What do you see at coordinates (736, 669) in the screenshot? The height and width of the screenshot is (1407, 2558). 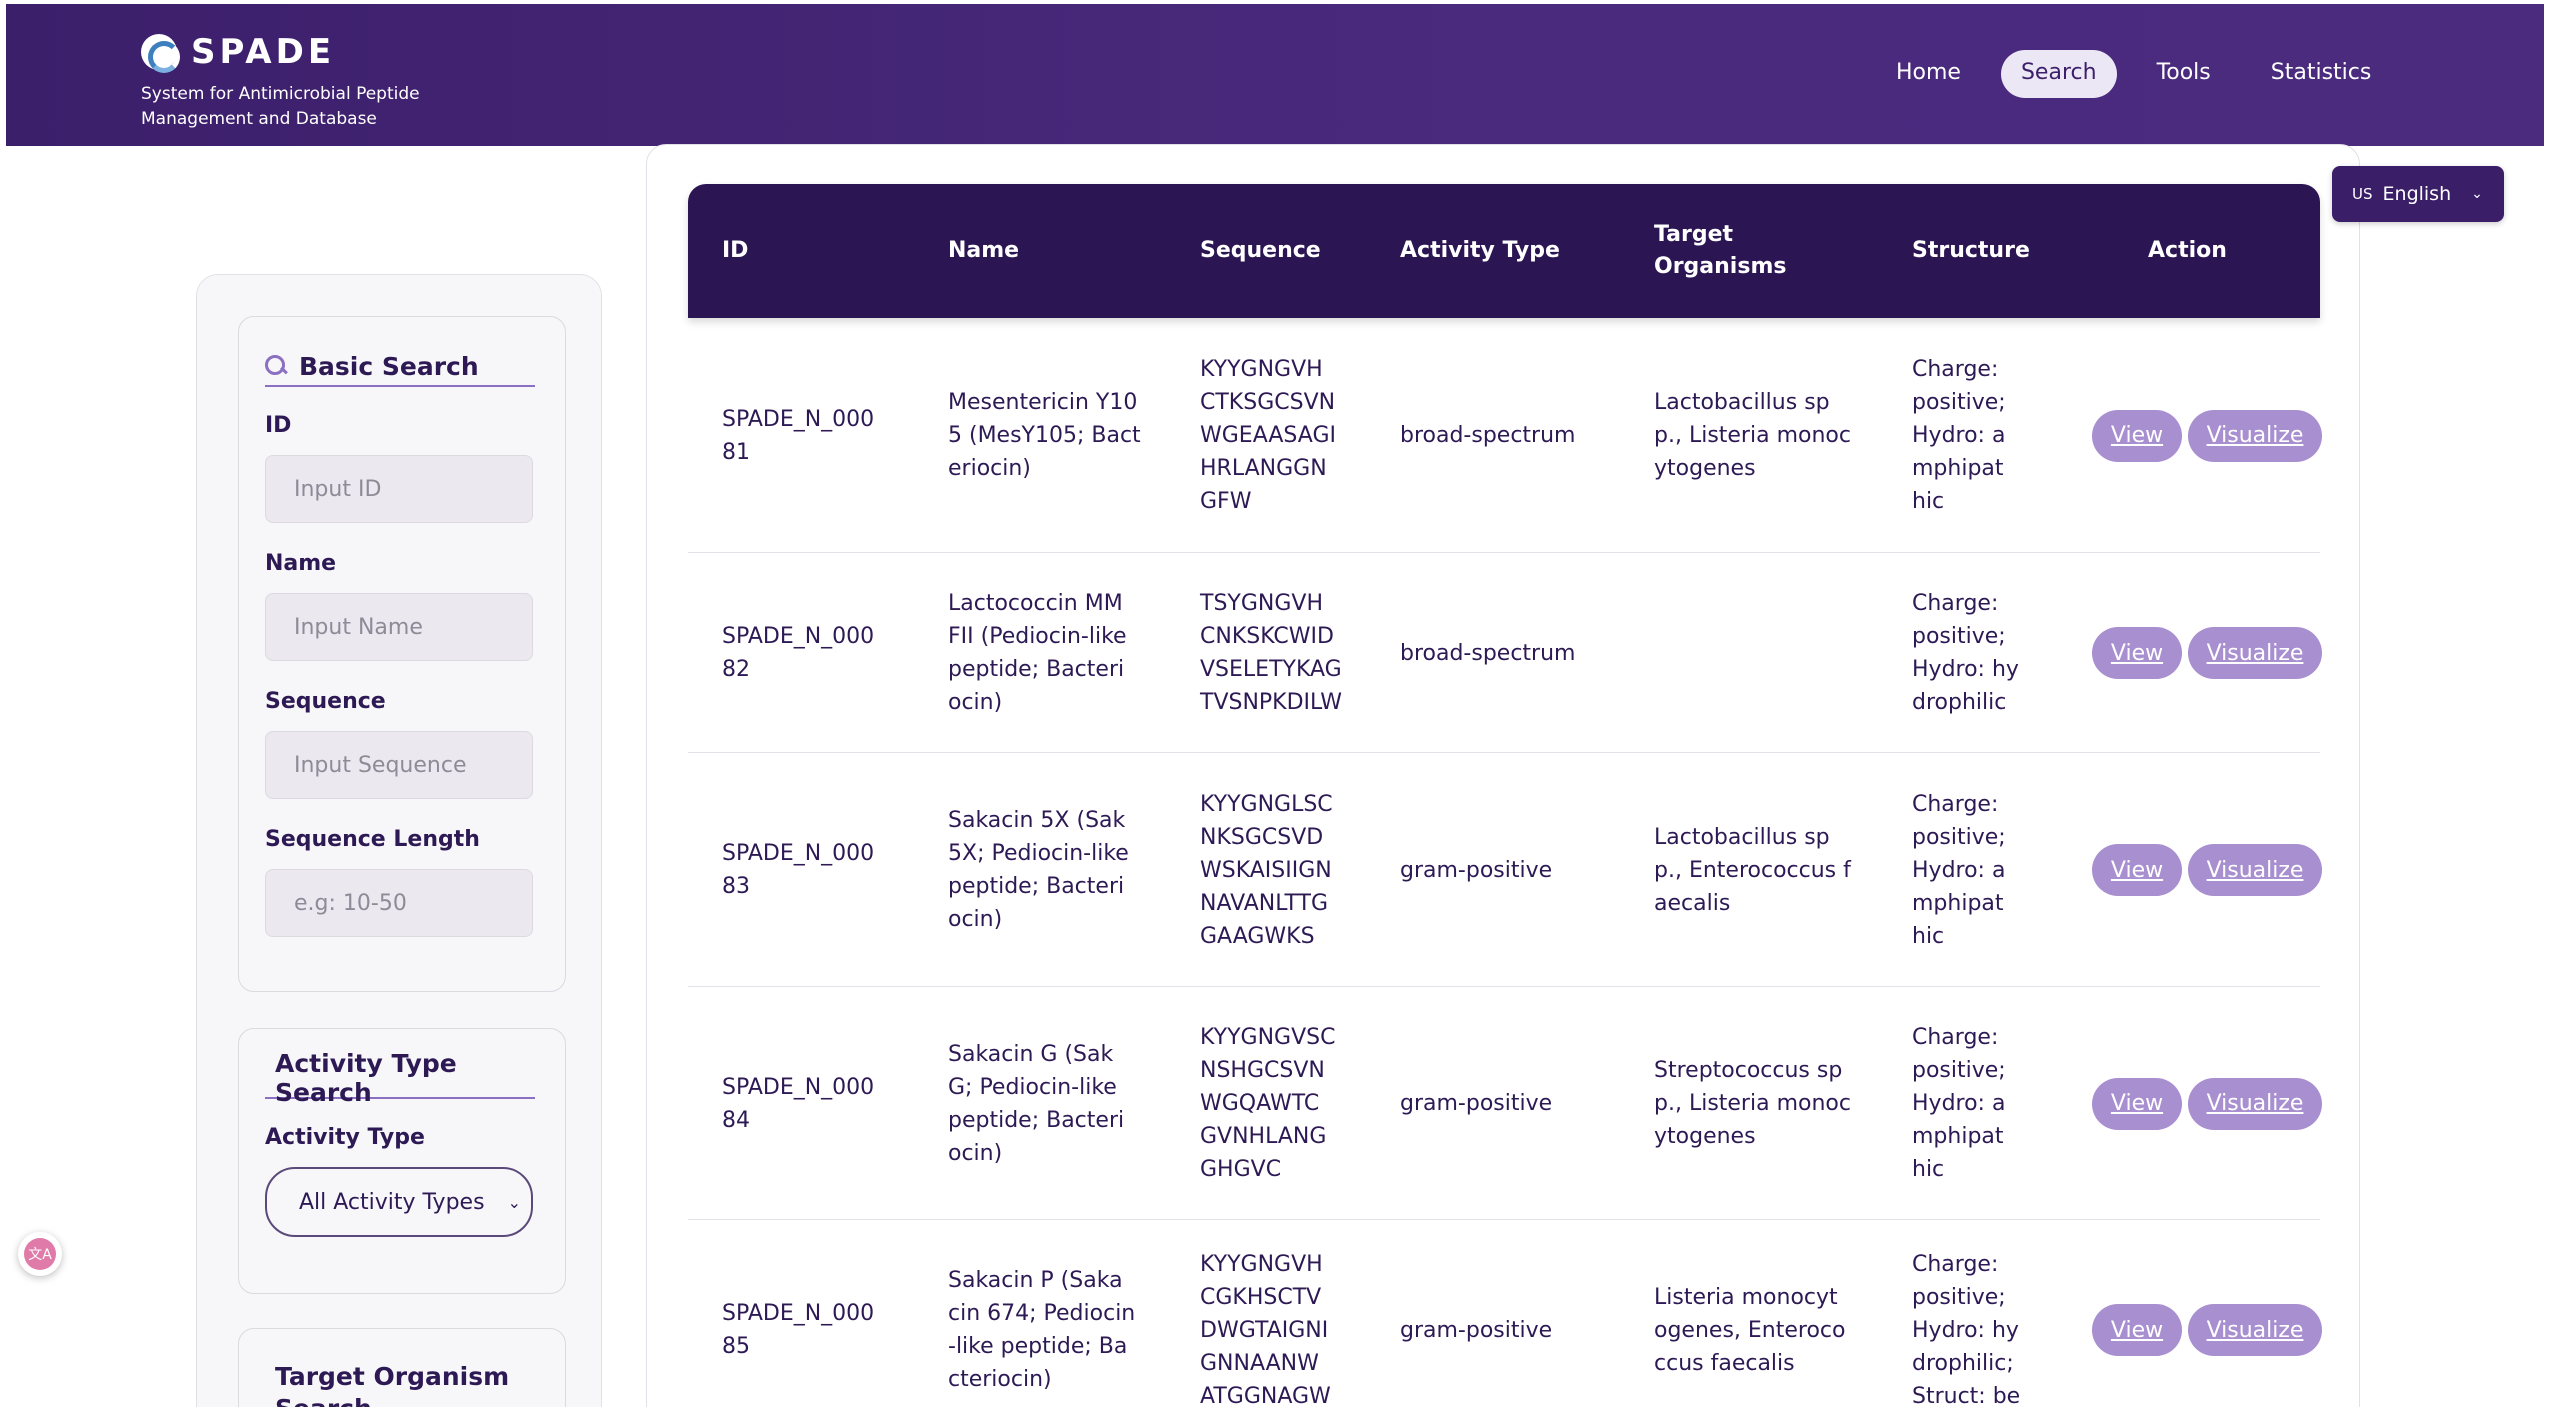 I see `cell-id-line: 82` at bounding box center [736, 669].